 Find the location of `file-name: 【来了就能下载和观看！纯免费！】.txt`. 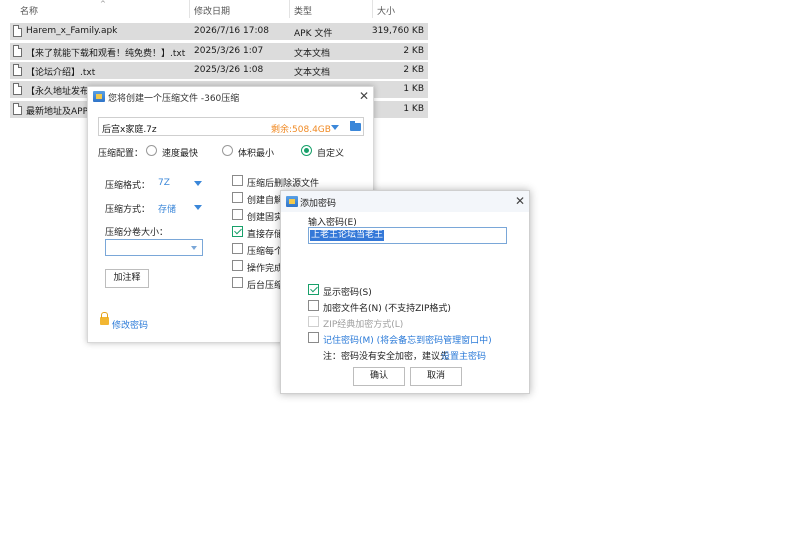

file-name: 【来了就能下载和观看！纯免费！】.txt is located at coordinates (106, 54).